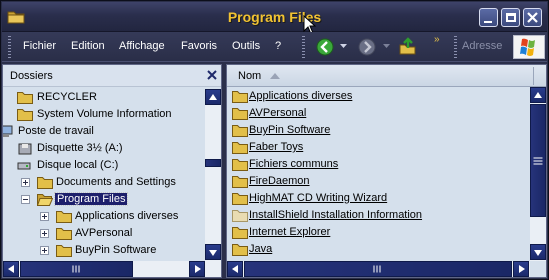 This screenshot has height=280, width=549. I want to click on folders-pane-header: Dossiers, so click(112, 76).